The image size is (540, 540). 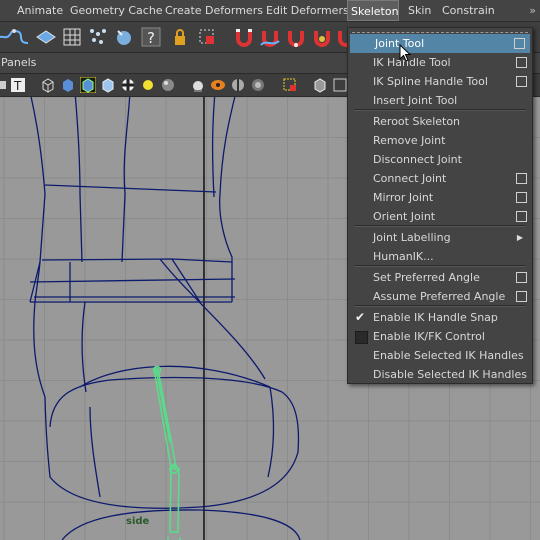 I want to click on lock-icon, so click(x=180, y=37).